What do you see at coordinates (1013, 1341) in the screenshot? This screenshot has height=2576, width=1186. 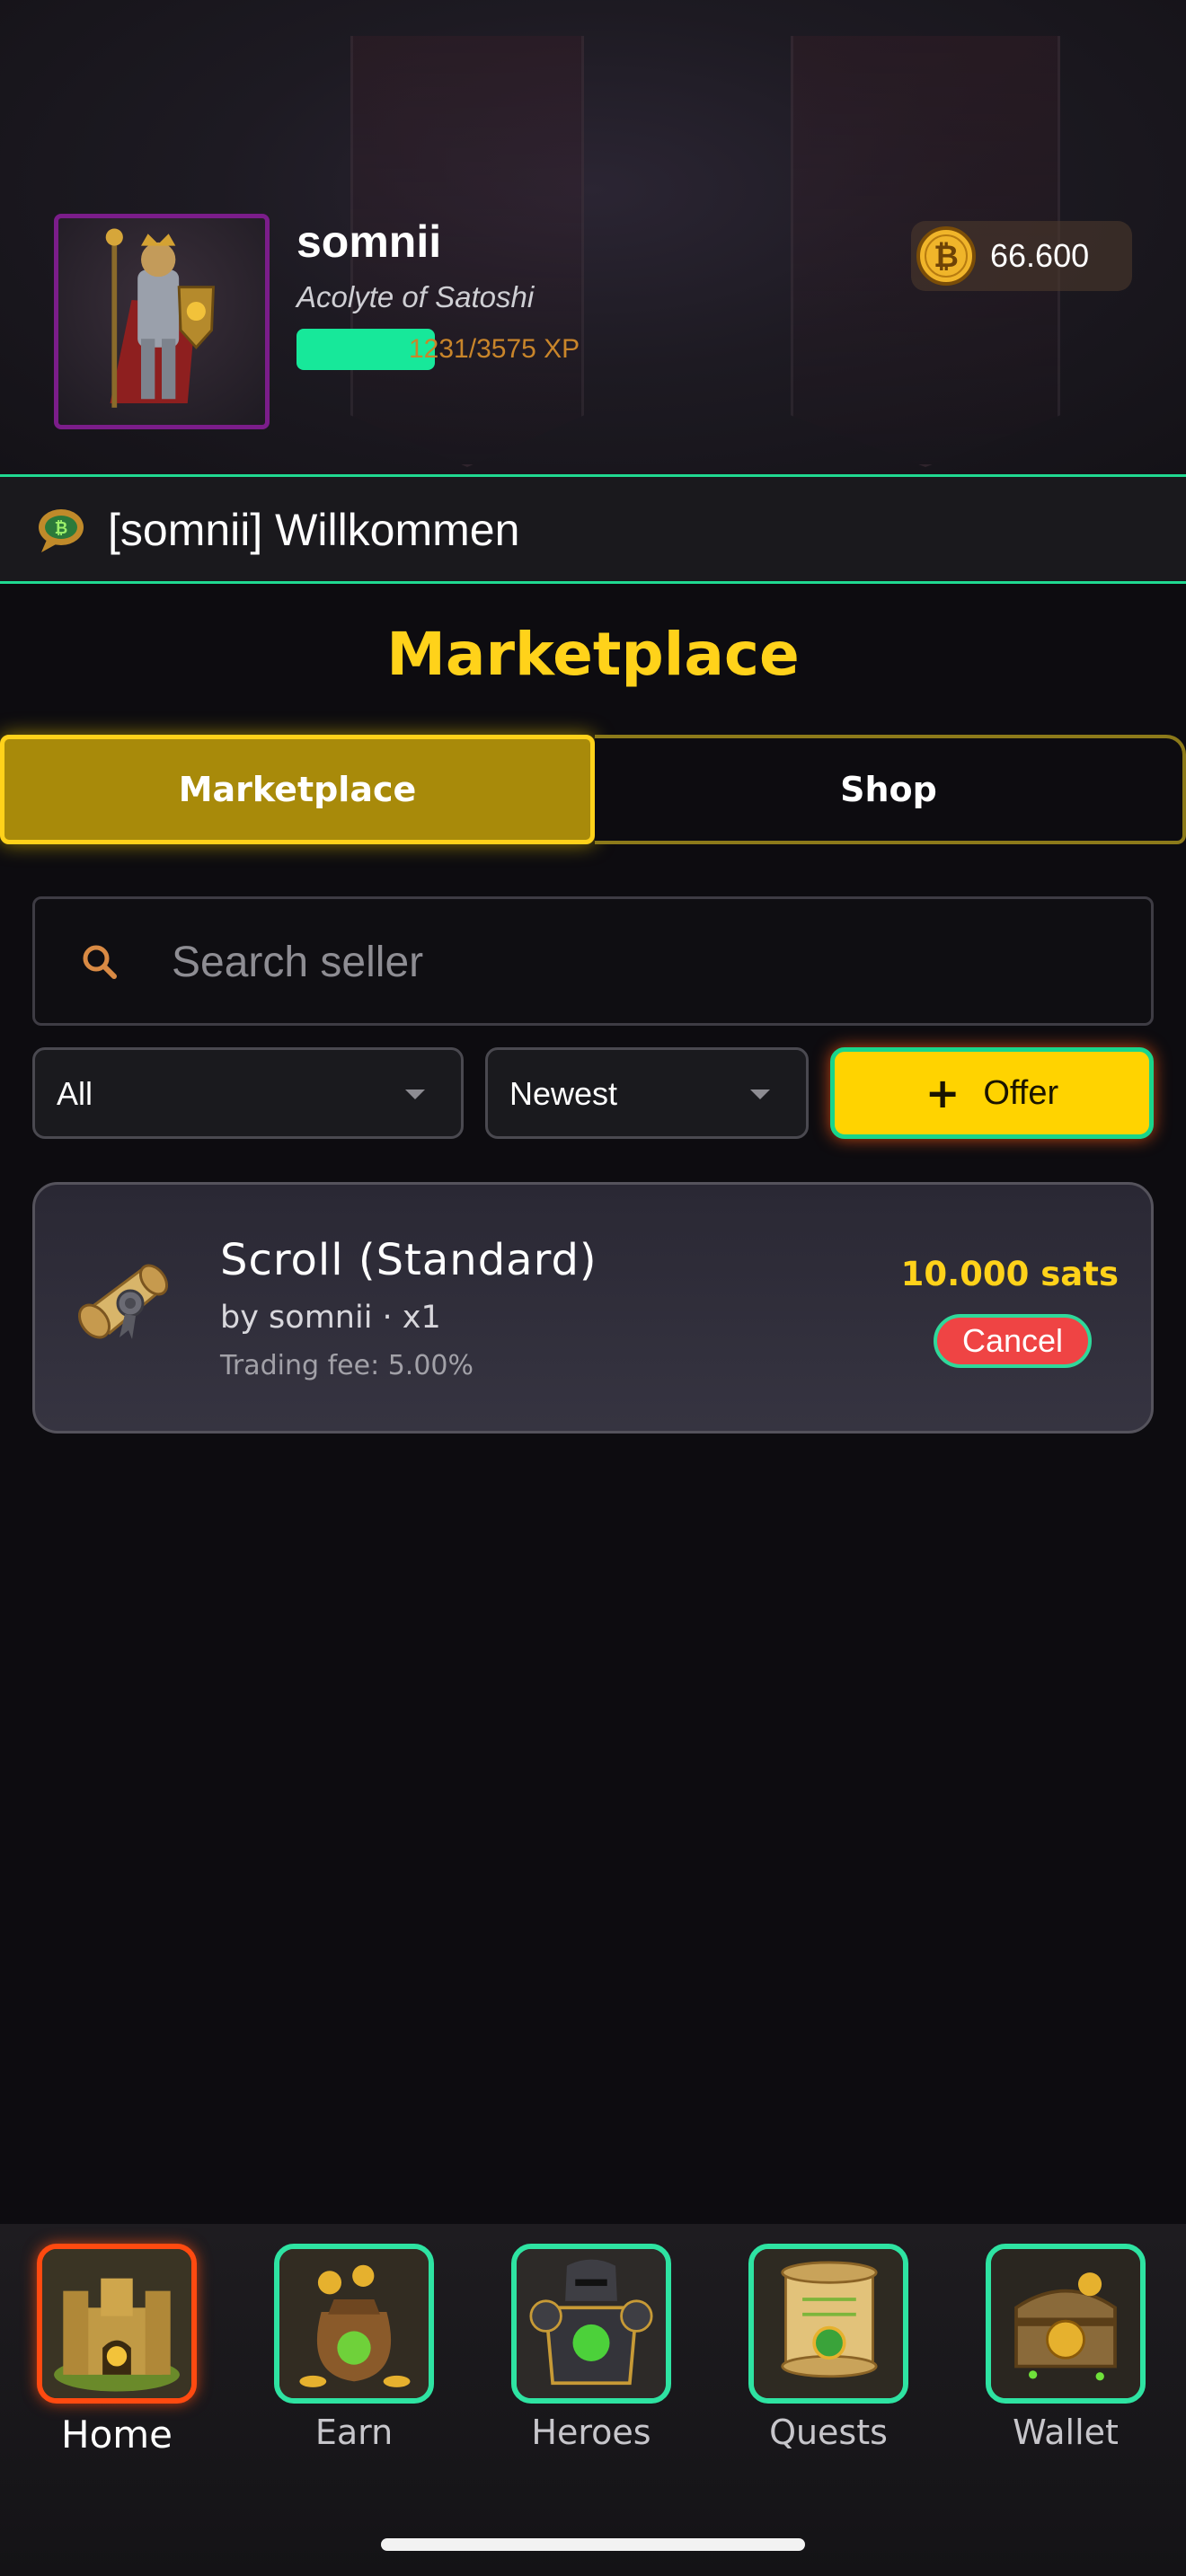 I see `cancel-listing-button: Cancel` at bounding box center [1013, 1341].